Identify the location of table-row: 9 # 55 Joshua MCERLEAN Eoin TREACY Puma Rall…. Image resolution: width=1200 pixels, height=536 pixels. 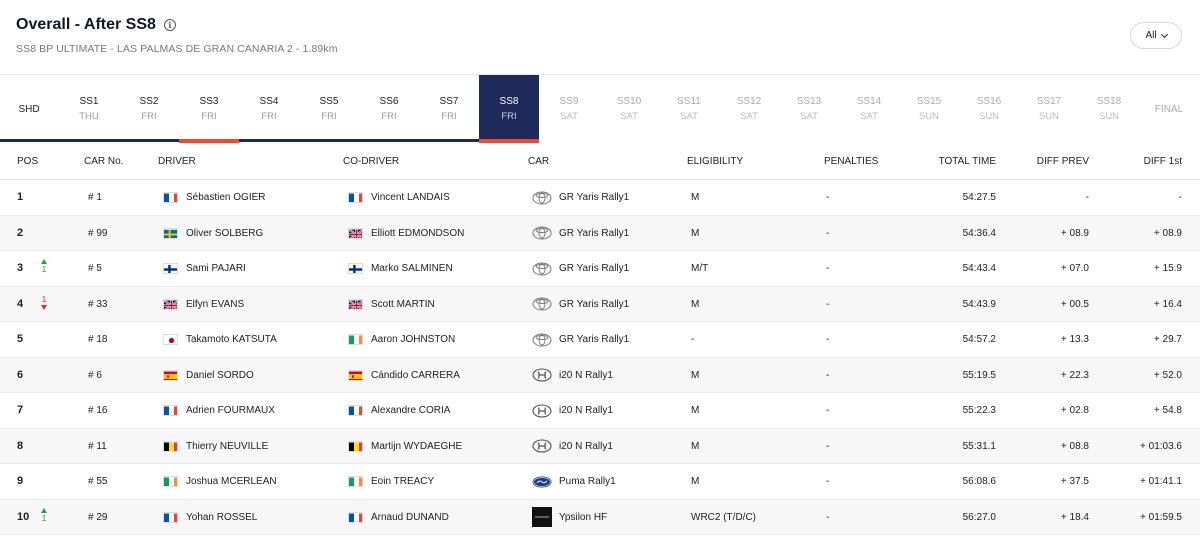
(600, 482).